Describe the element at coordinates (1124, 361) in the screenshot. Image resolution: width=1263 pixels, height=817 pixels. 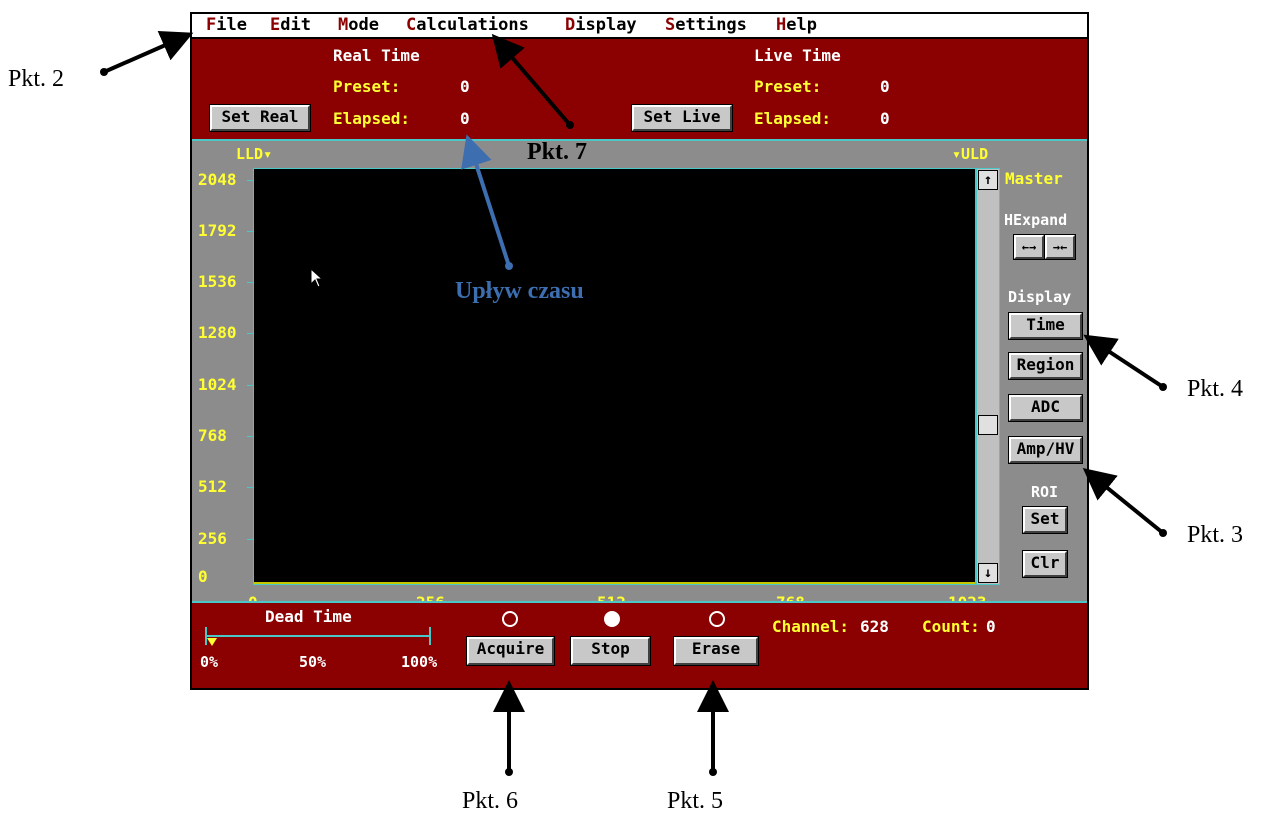
I see `pkt4-arrow` at that location.